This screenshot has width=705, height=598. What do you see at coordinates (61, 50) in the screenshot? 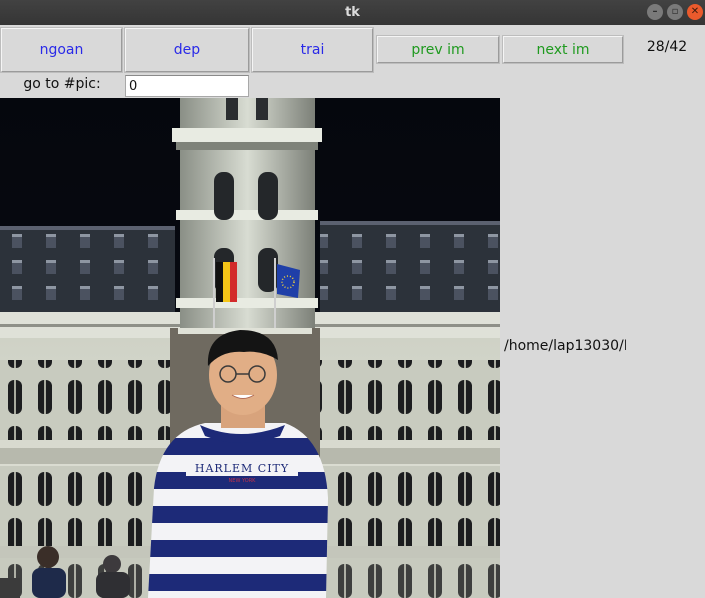
I see `ngoan-button: ngoan` at bounding box center [61, 50].